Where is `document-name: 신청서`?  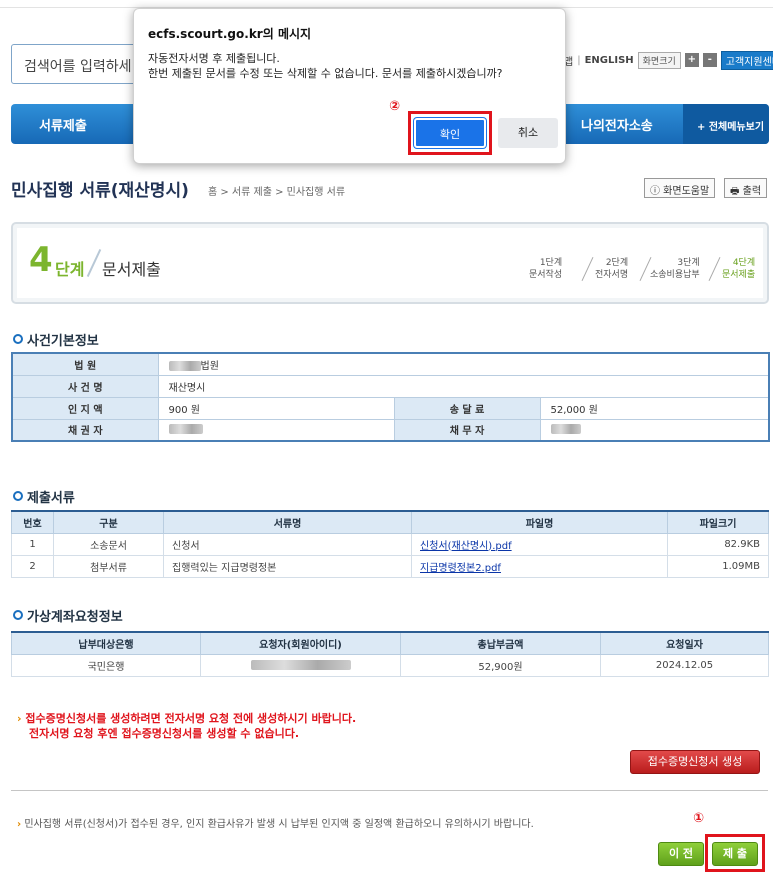
document-name: 신청서 is located at coordinates (287, 544).